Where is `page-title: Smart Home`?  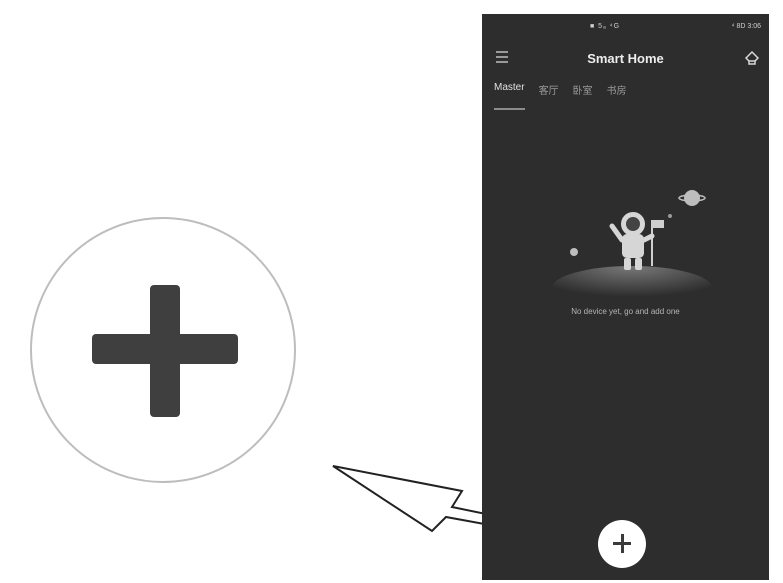 page-title: Smart Home is located at coordinates (625, 58).